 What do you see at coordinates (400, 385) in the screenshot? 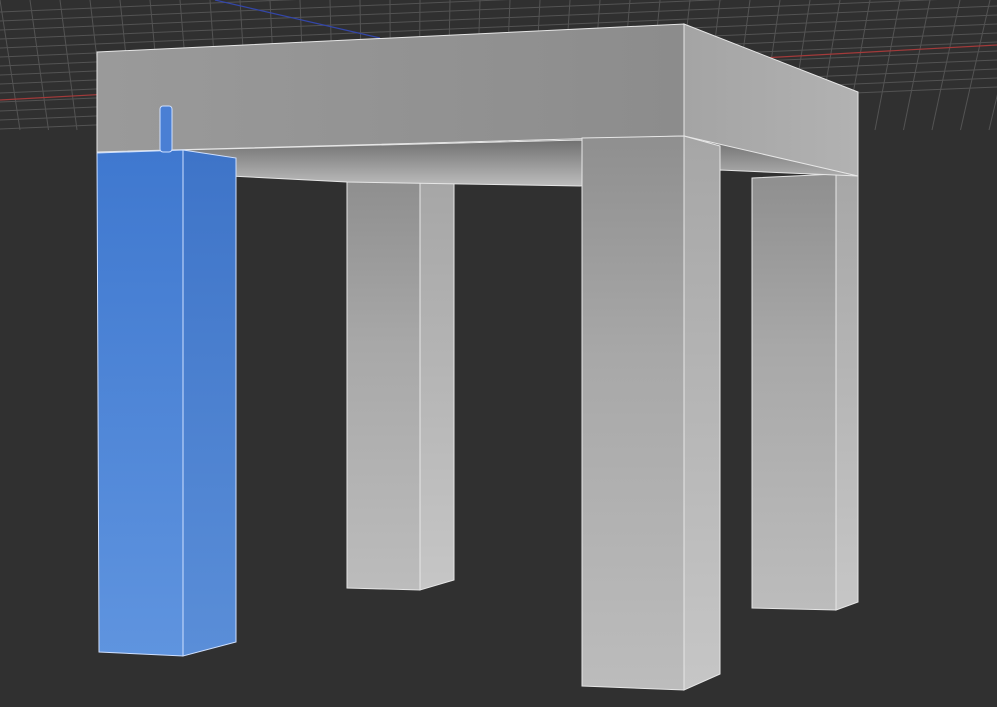
I see `leg-back-left` at bounding box center [400, 385].